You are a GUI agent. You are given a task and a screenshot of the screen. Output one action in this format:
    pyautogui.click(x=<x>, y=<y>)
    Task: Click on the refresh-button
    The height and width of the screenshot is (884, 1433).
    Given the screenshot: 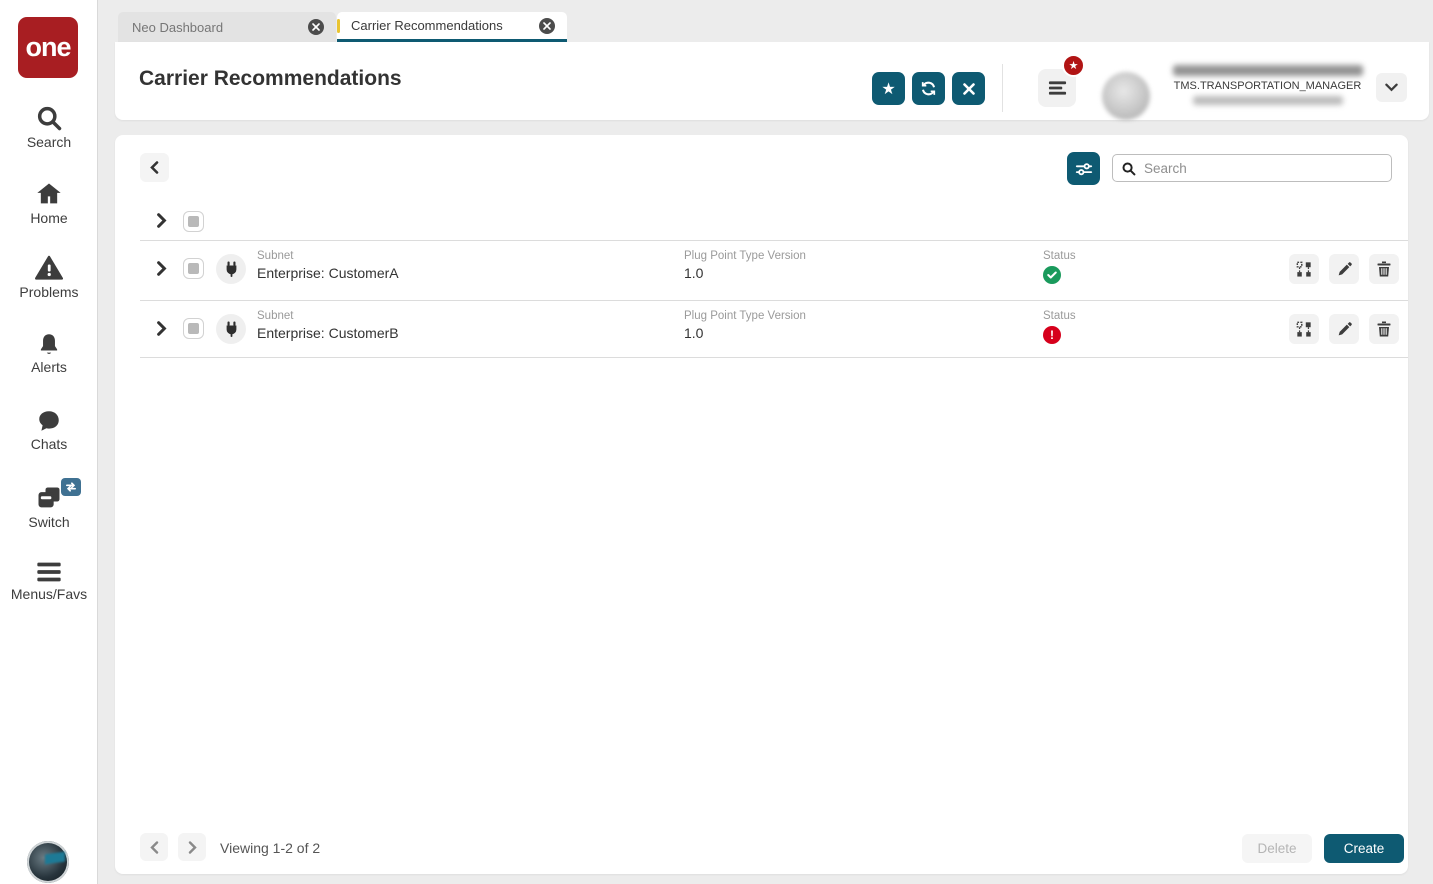 What is the action you would take?
    pyautogui.click(x=928, y=88)
    